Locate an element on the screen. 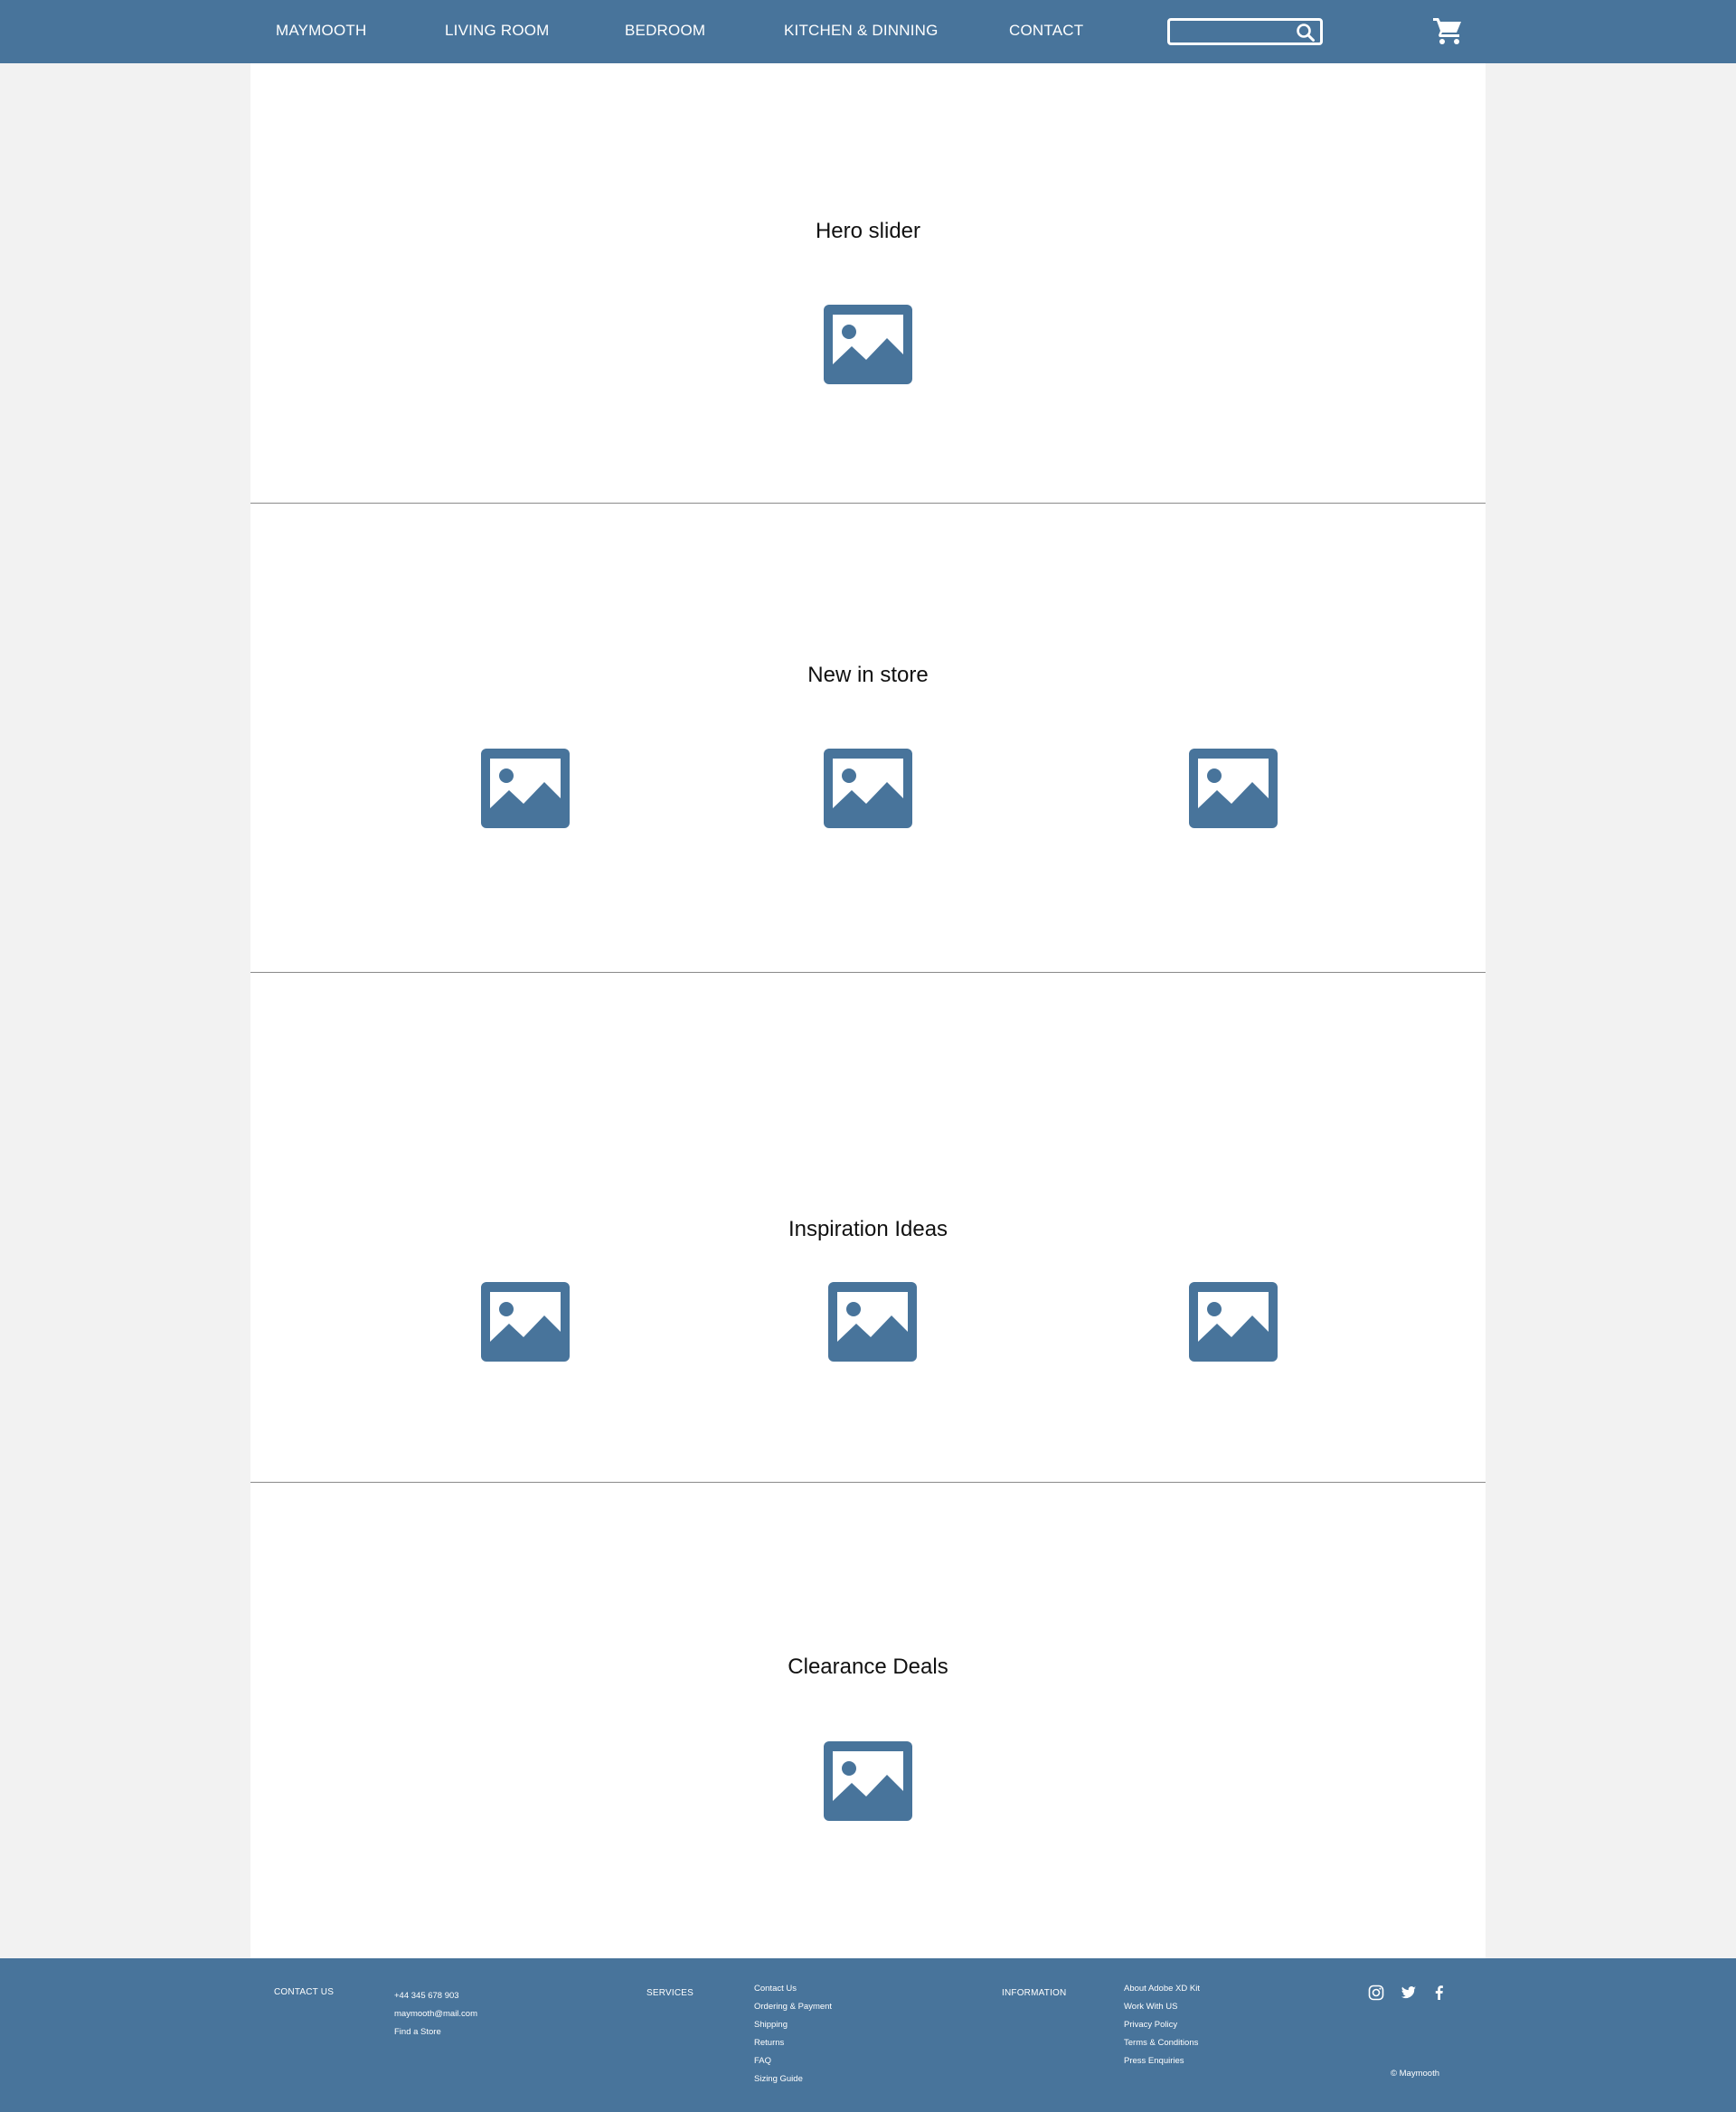 The width and height of the screenshot is (1736, 2112). footer-link-faq: FAQ is located at coordinates (762, 2061).